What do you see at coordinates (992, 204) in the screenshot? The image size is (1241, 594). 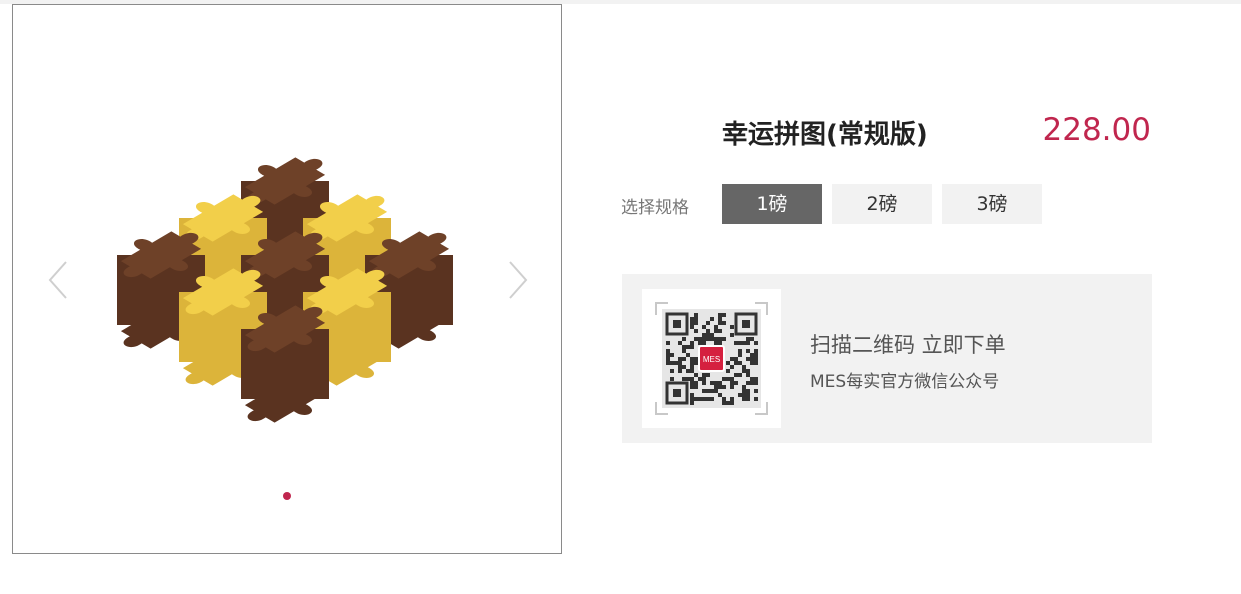 I see `spec-option-3lb: 3磅` at bounding box center [992, 204].